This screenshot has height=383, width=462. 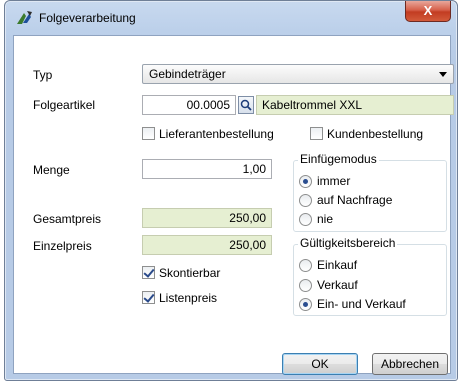 What do you see at coordinates (62, 246) in the screenshot?
I see `einzelpreis-label: Einzelpreis` at bounding box center [62, 246].